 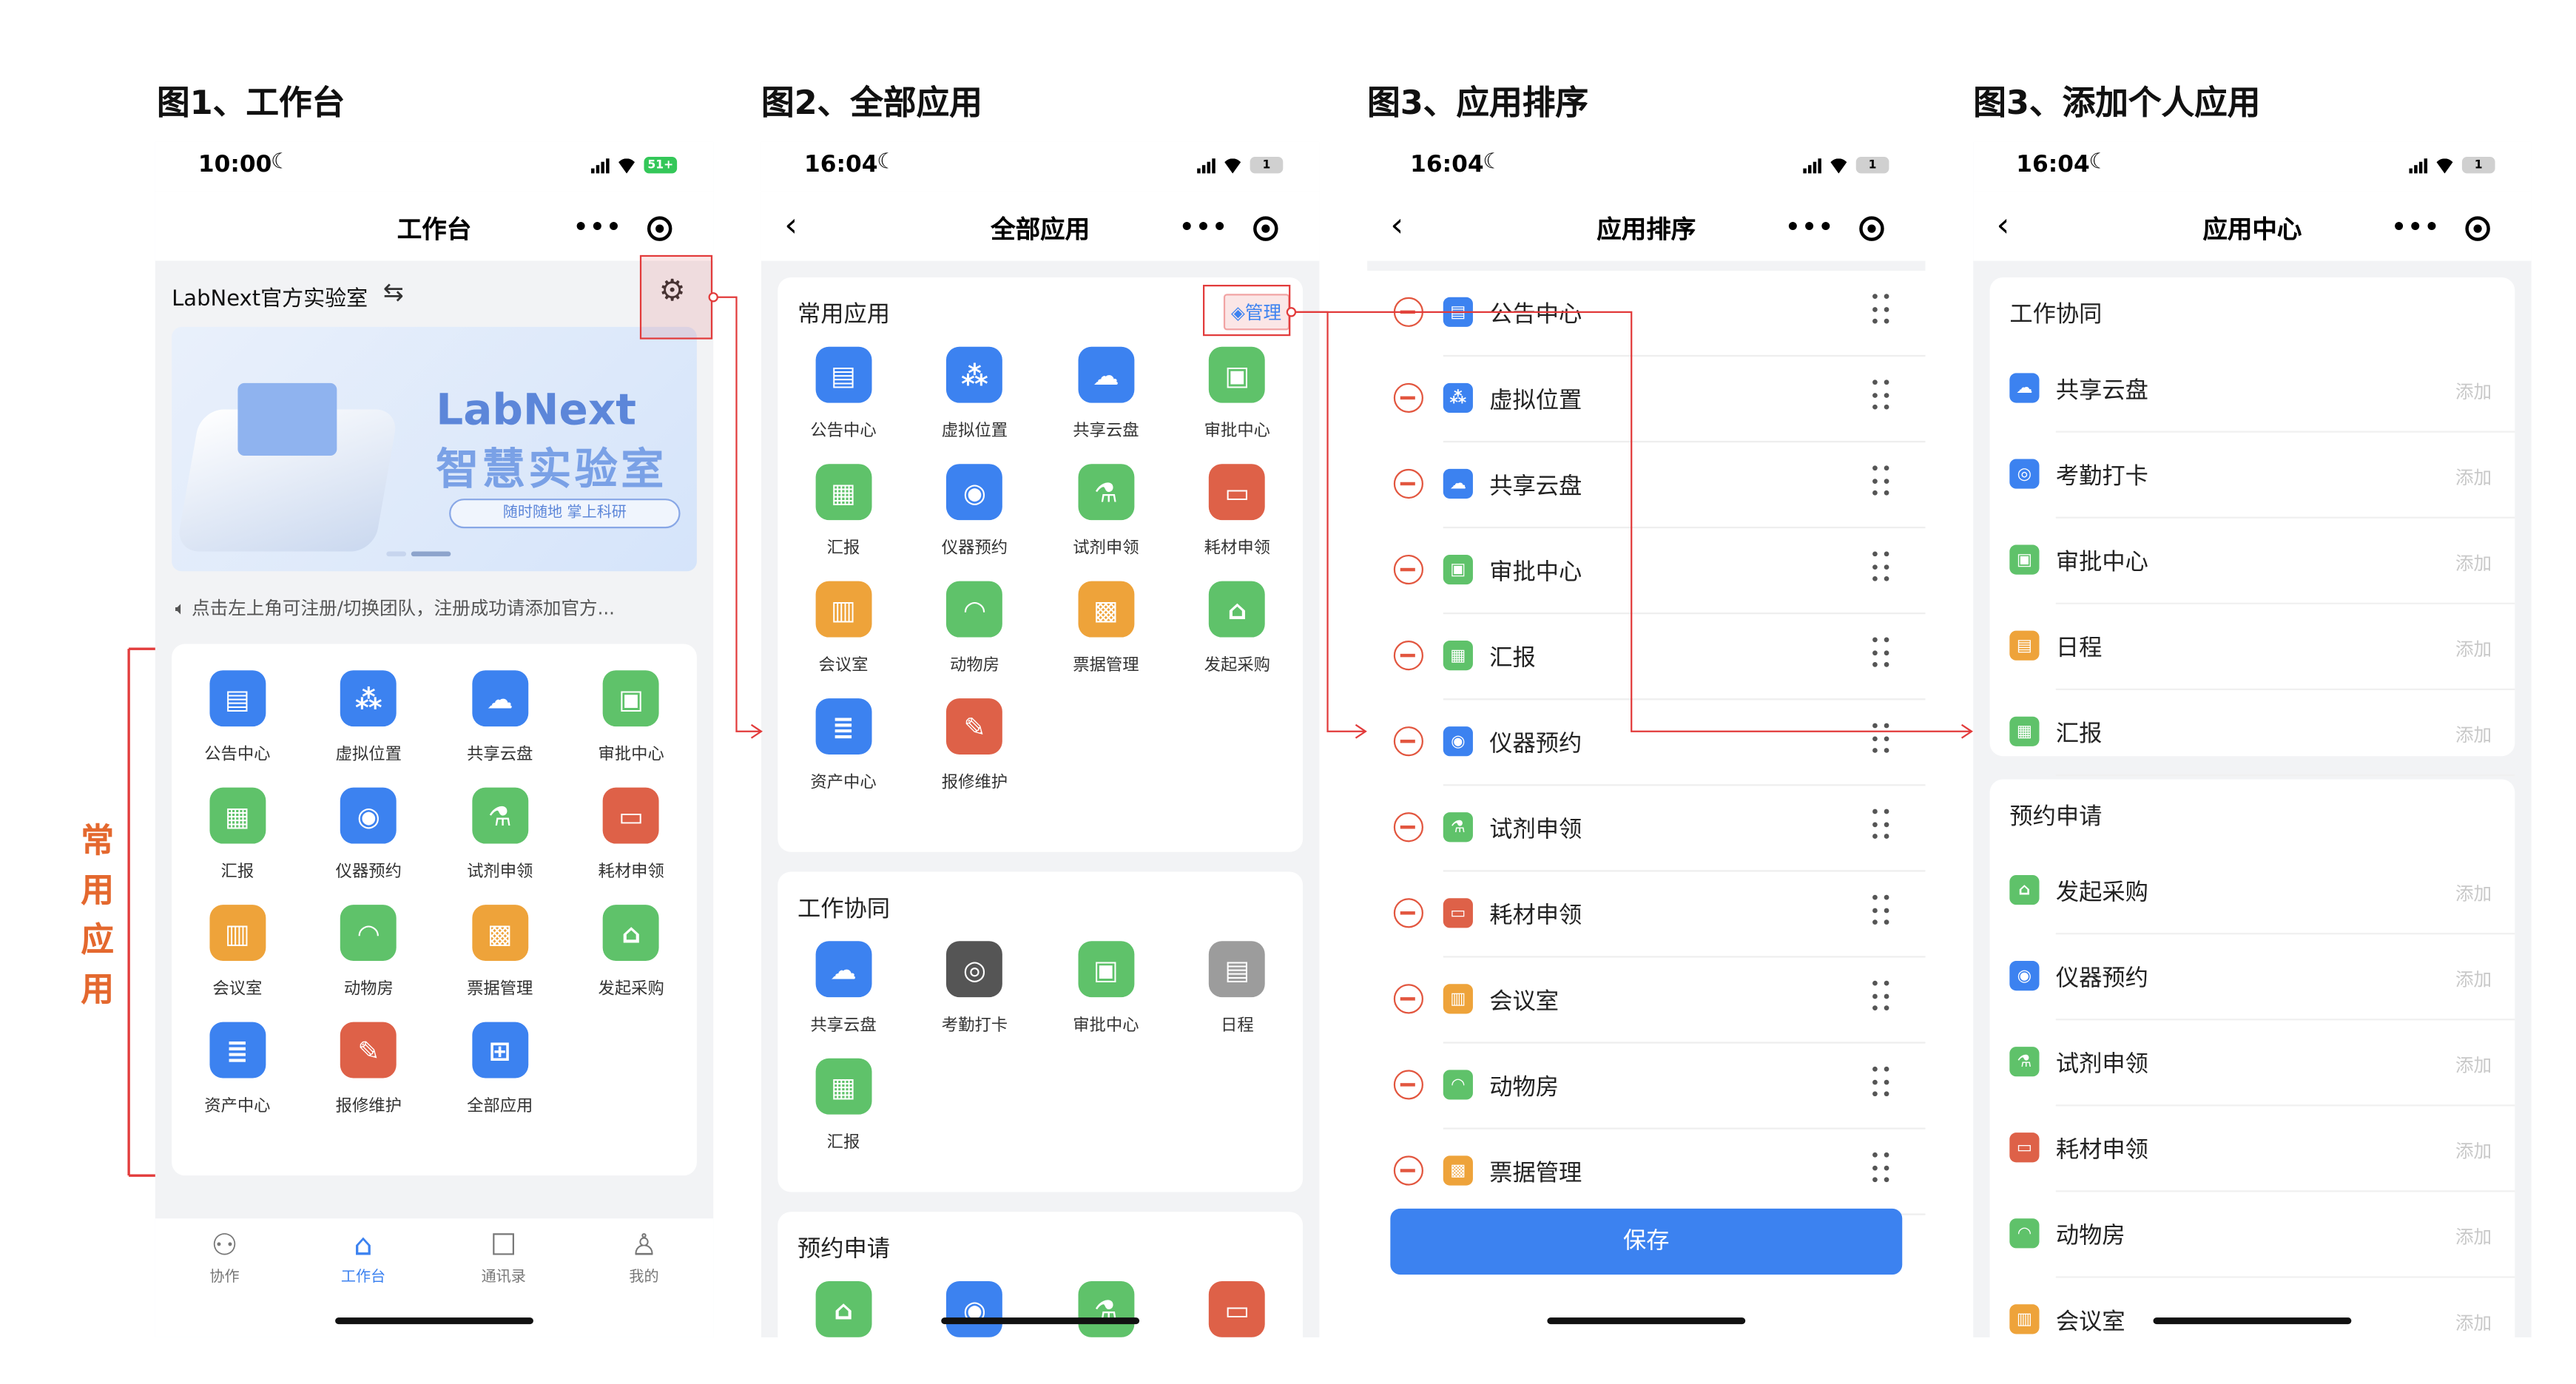 I want to click on gear-highlight-box, so click(x=676, y=297).